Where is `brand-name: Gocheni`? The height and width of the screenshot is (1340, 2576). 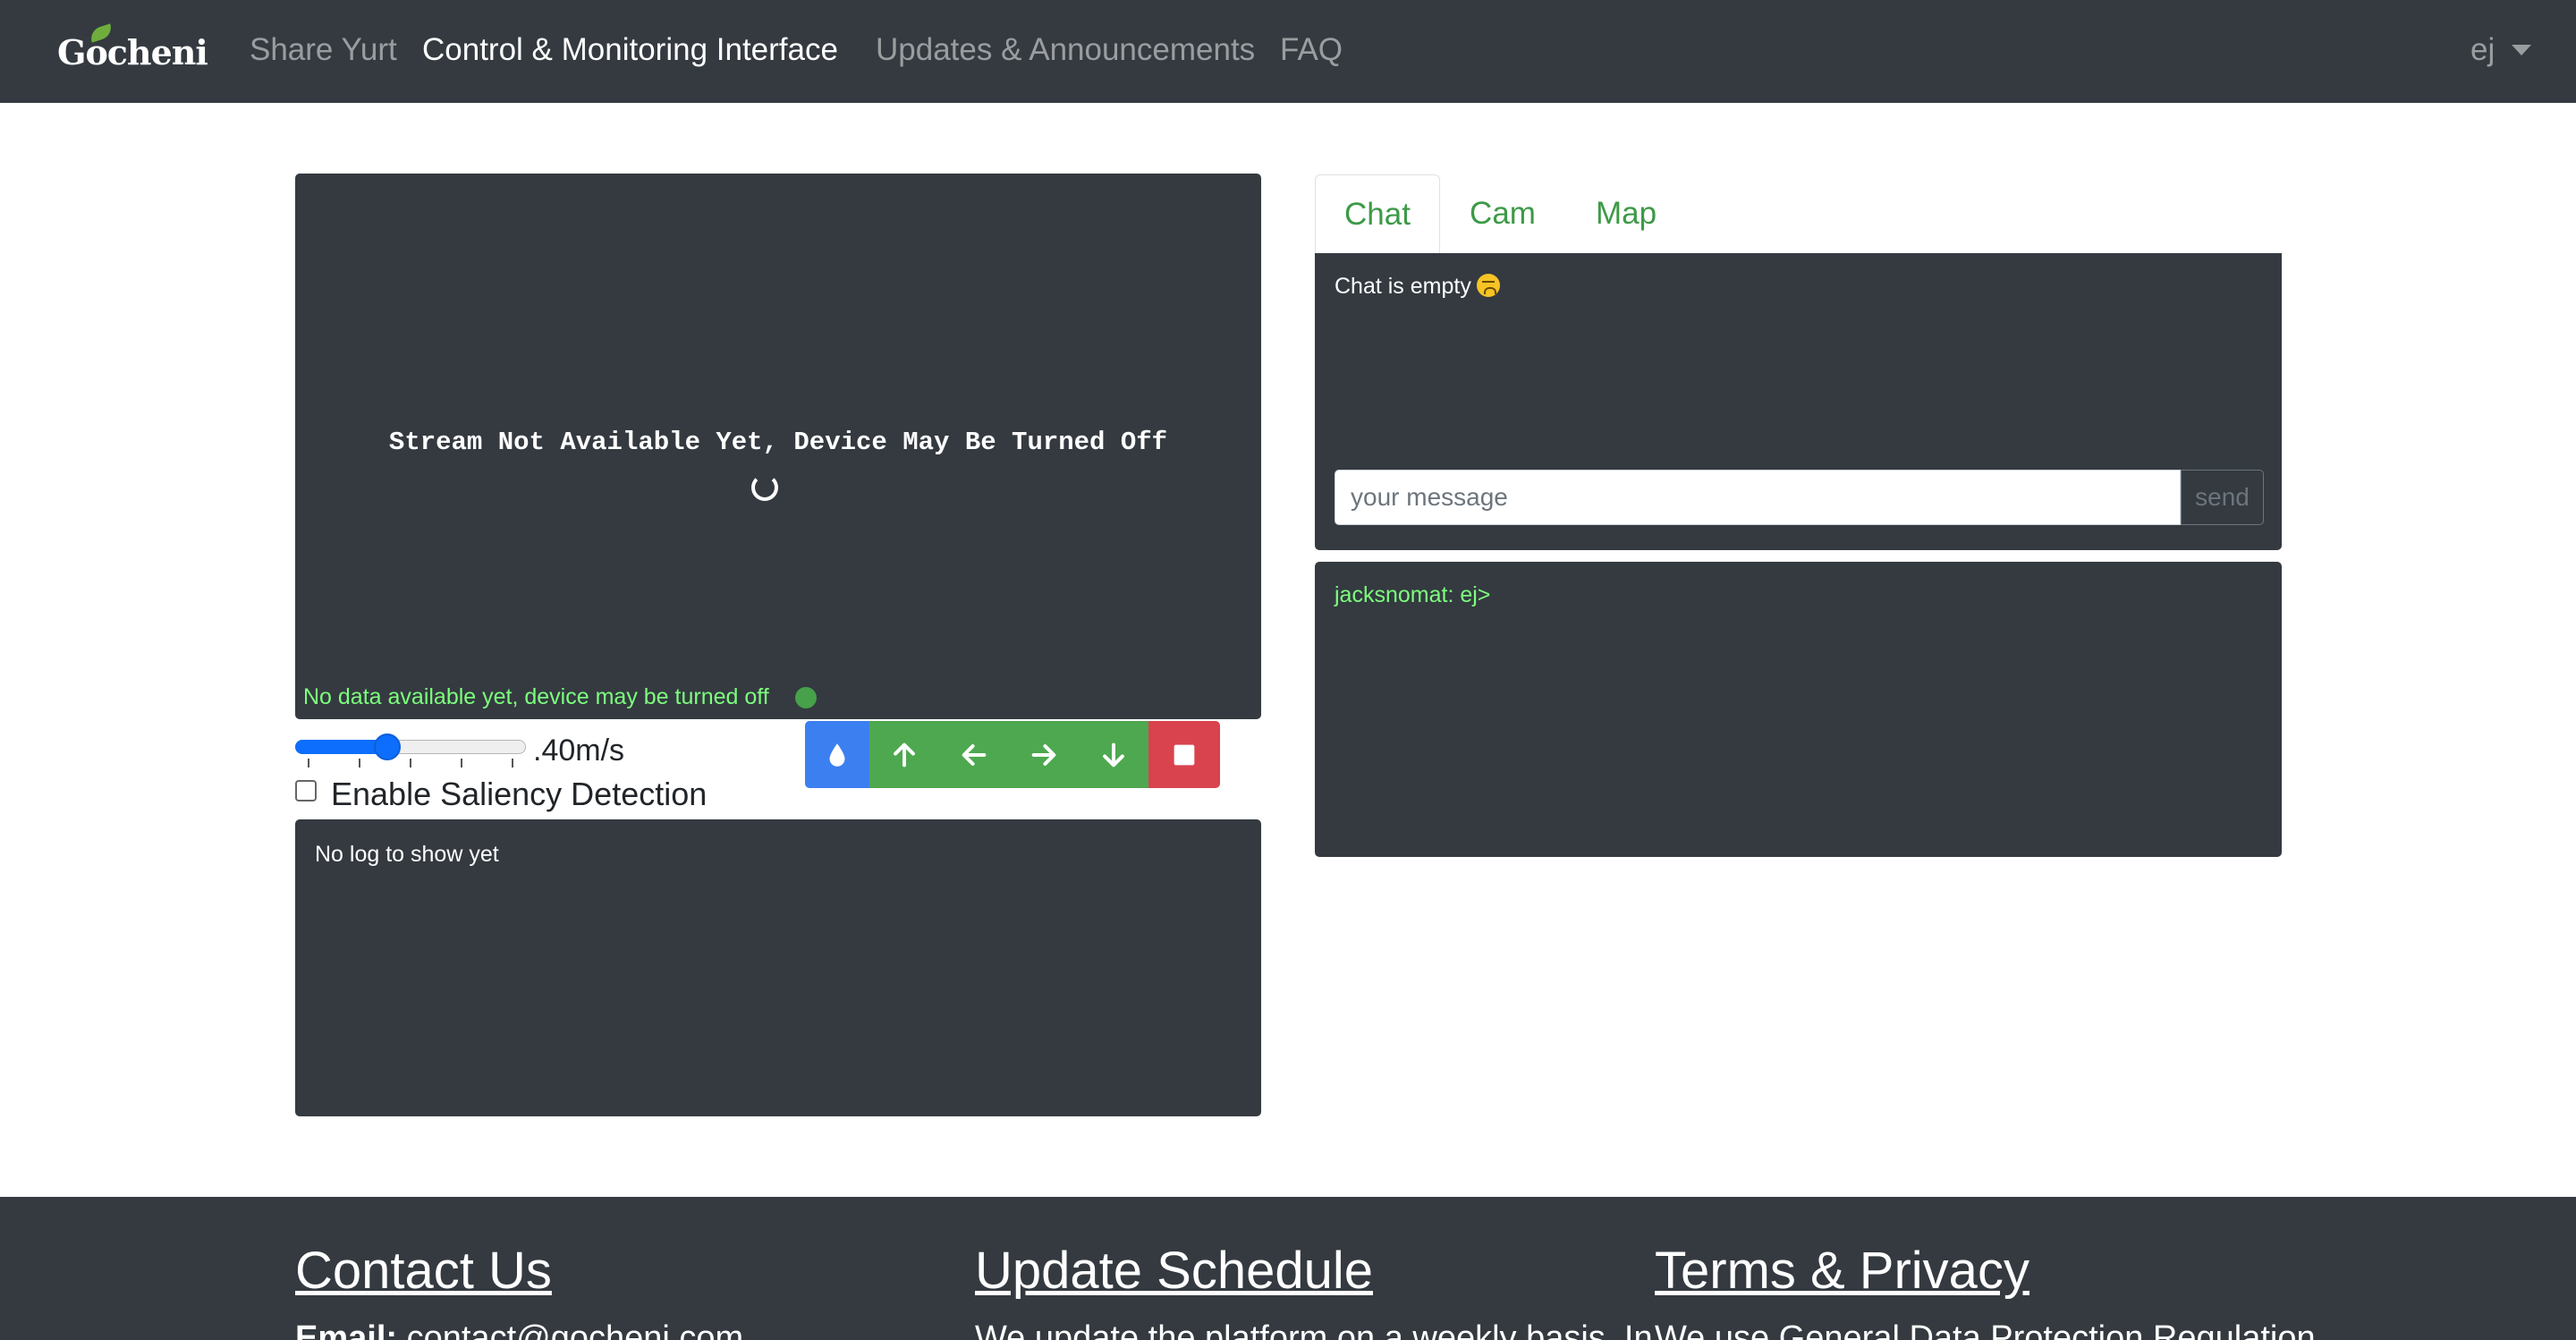
brand-name: Gocheni is located at coordinates (132, 52).